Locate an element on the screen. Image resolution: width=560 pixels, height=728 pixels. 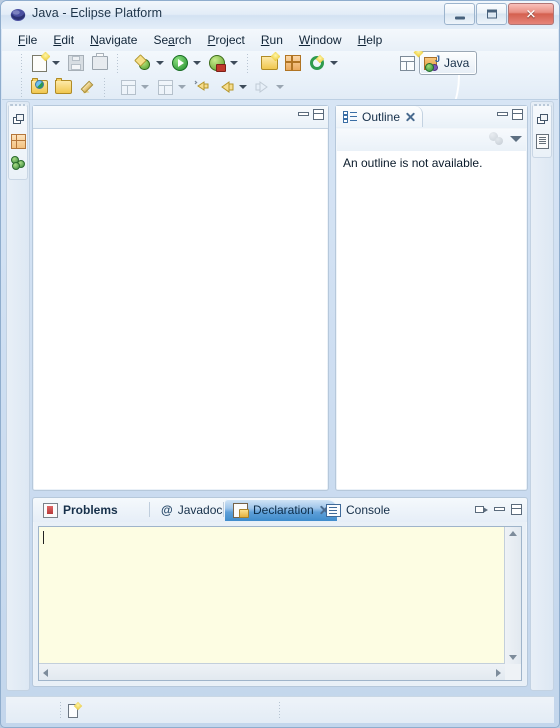
open-perspective-icon is located at coordinates (407, 63).